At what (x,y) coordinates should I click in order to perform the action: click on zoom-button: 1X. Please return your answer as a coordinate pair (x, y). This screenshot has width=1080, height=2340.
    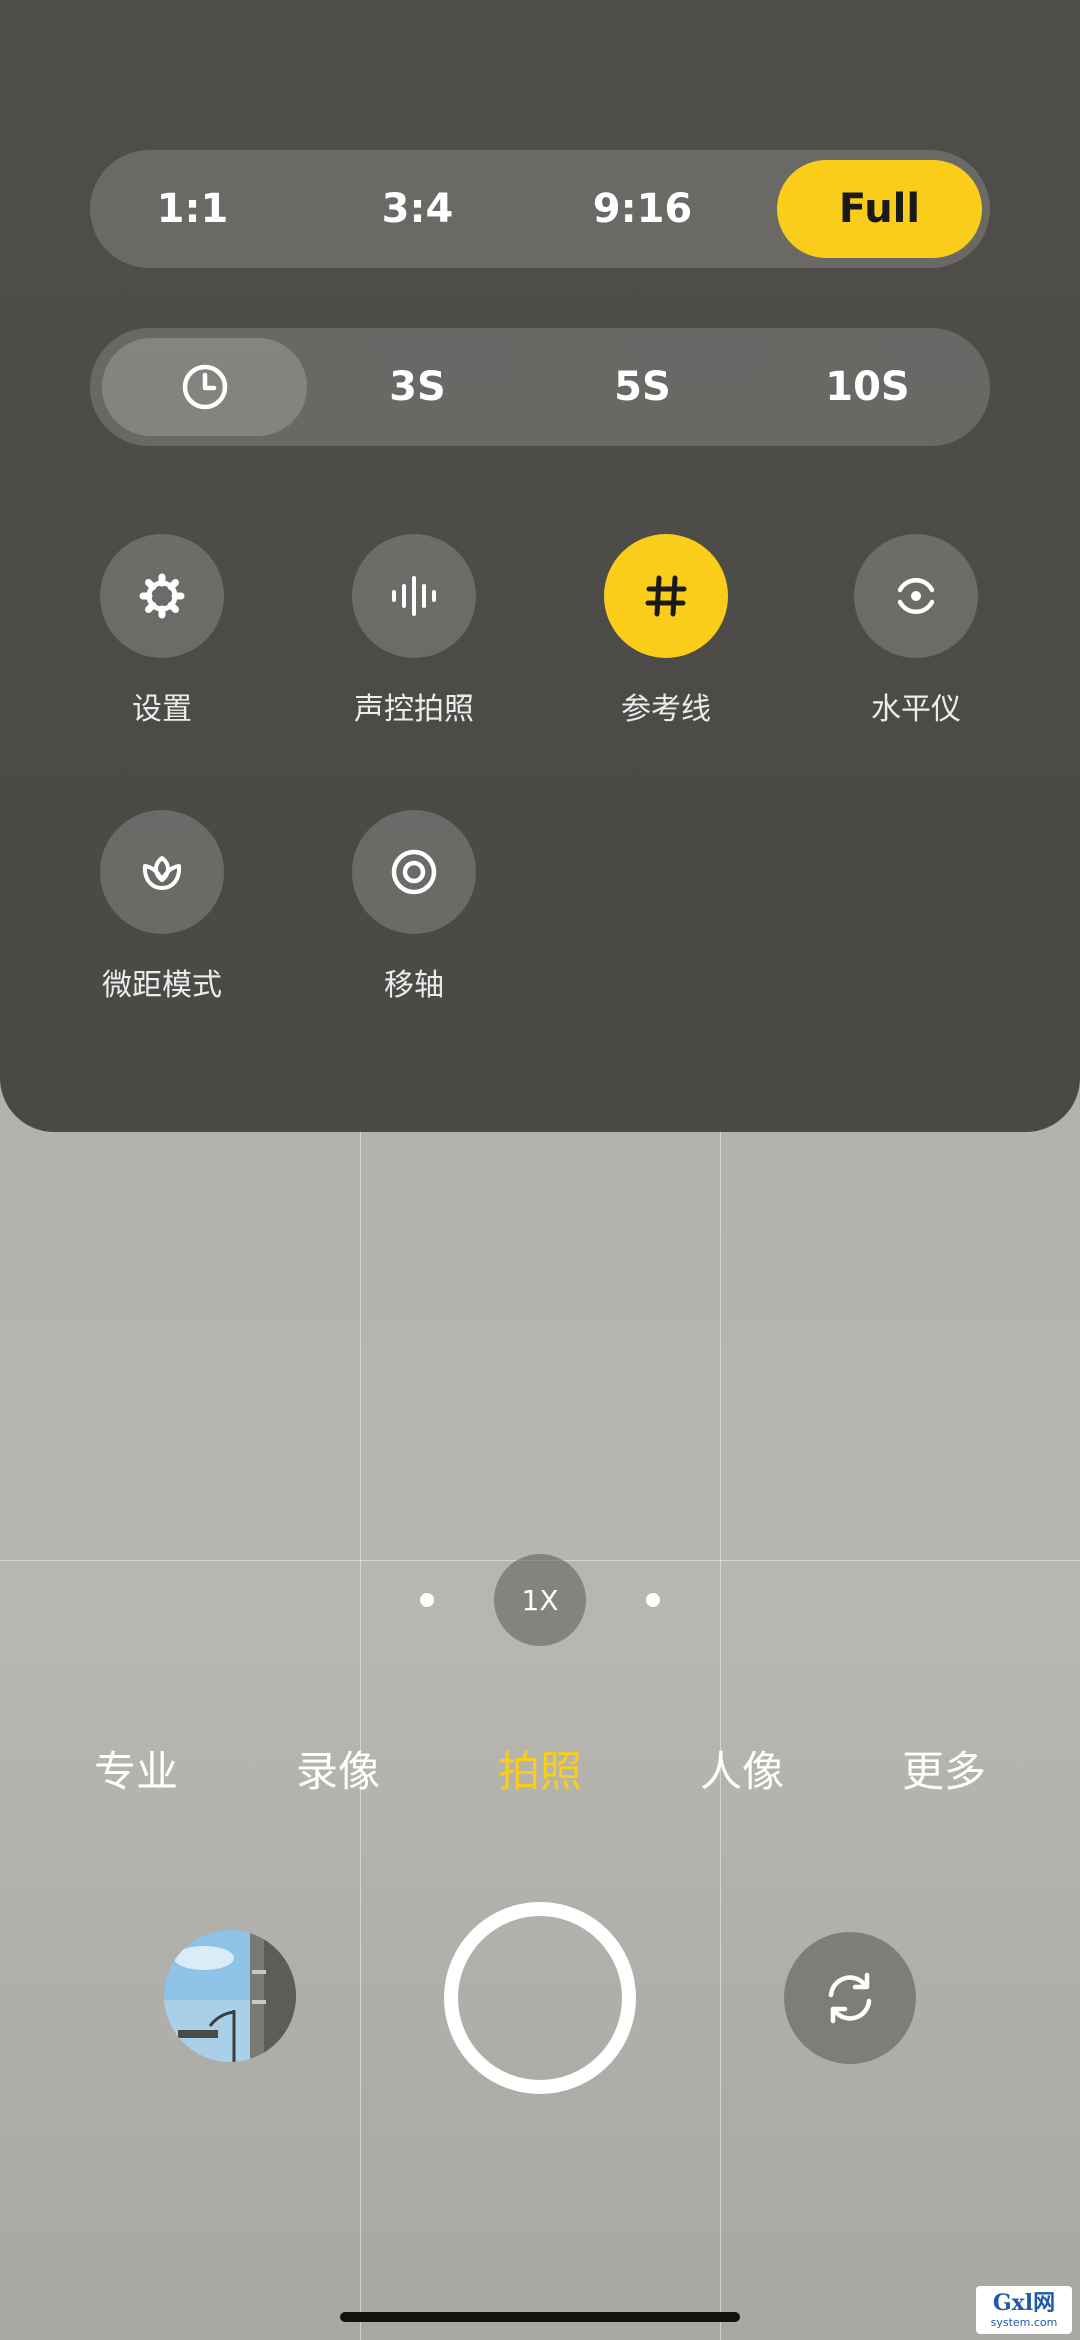
    Looking at the image, I should click on (540, 1600).